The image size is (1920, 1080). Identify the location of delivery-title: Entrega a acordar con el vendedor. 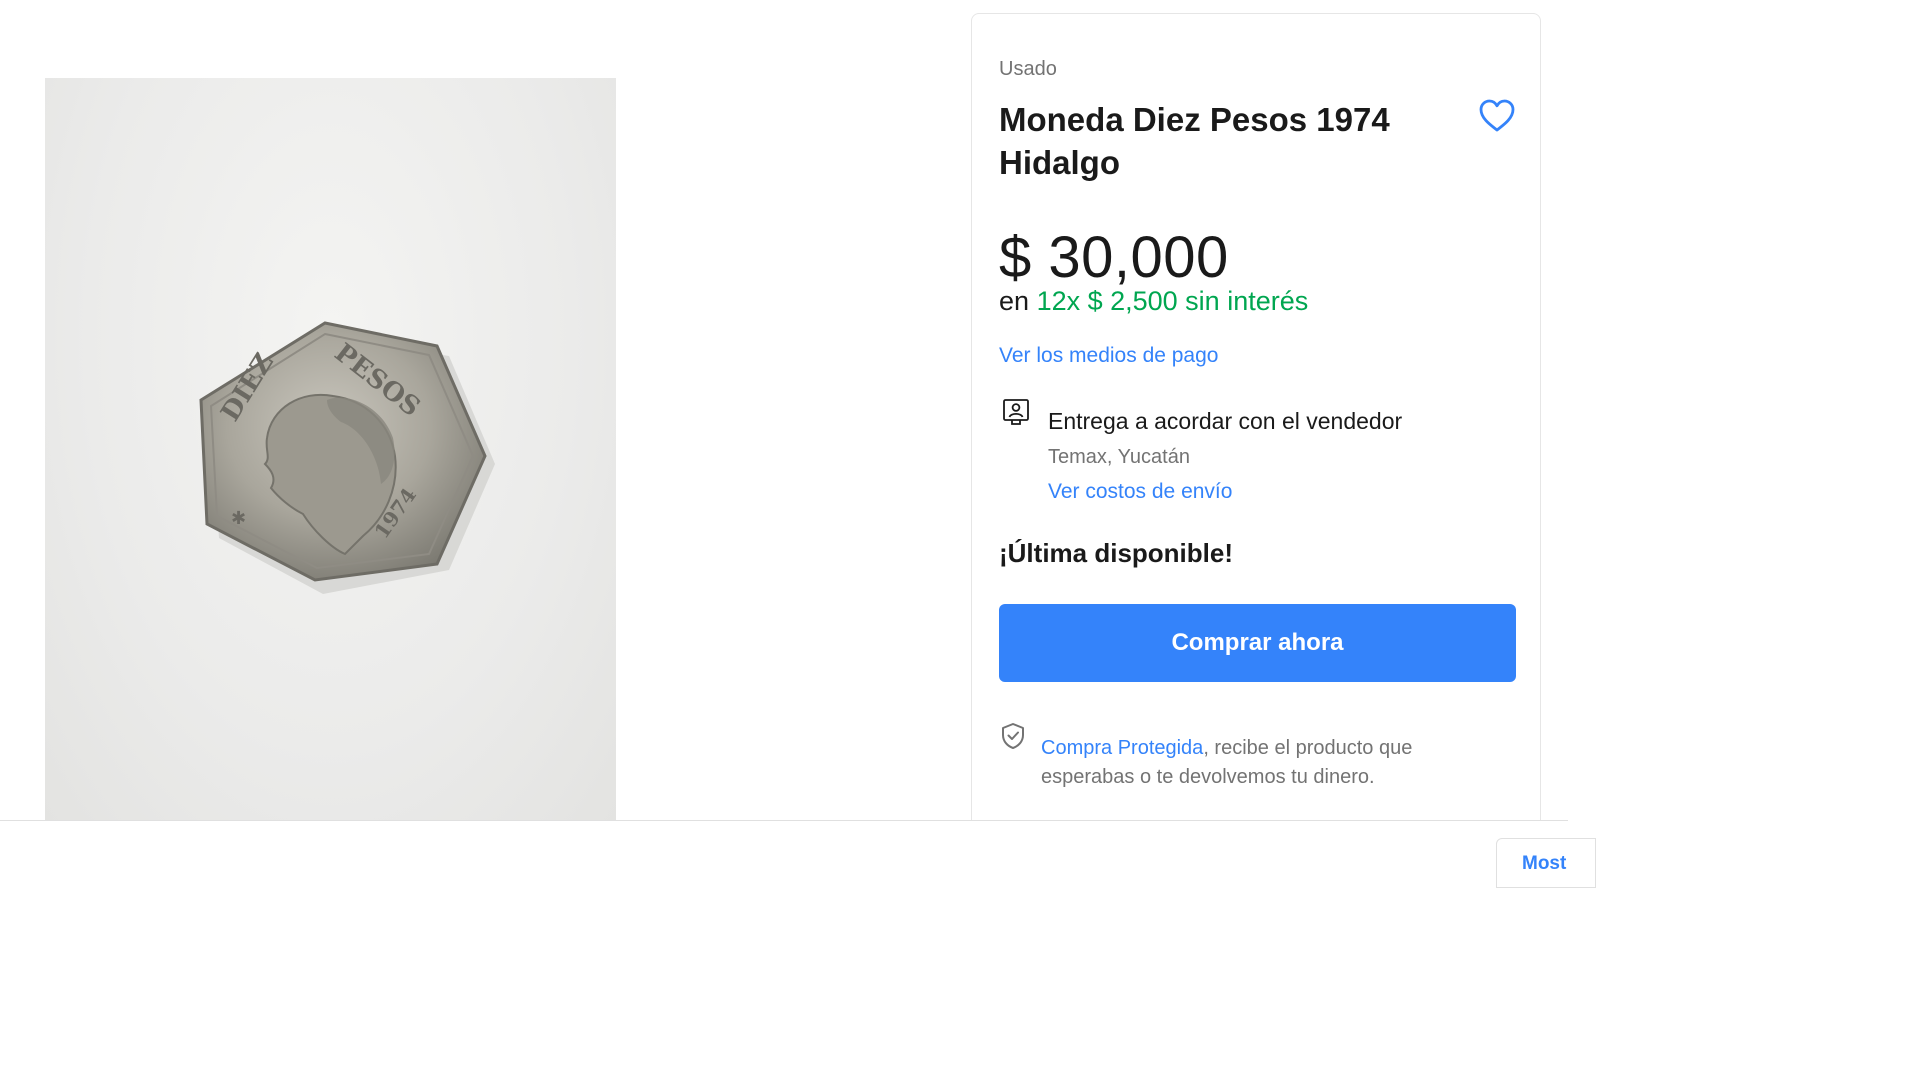
(1225, 421).